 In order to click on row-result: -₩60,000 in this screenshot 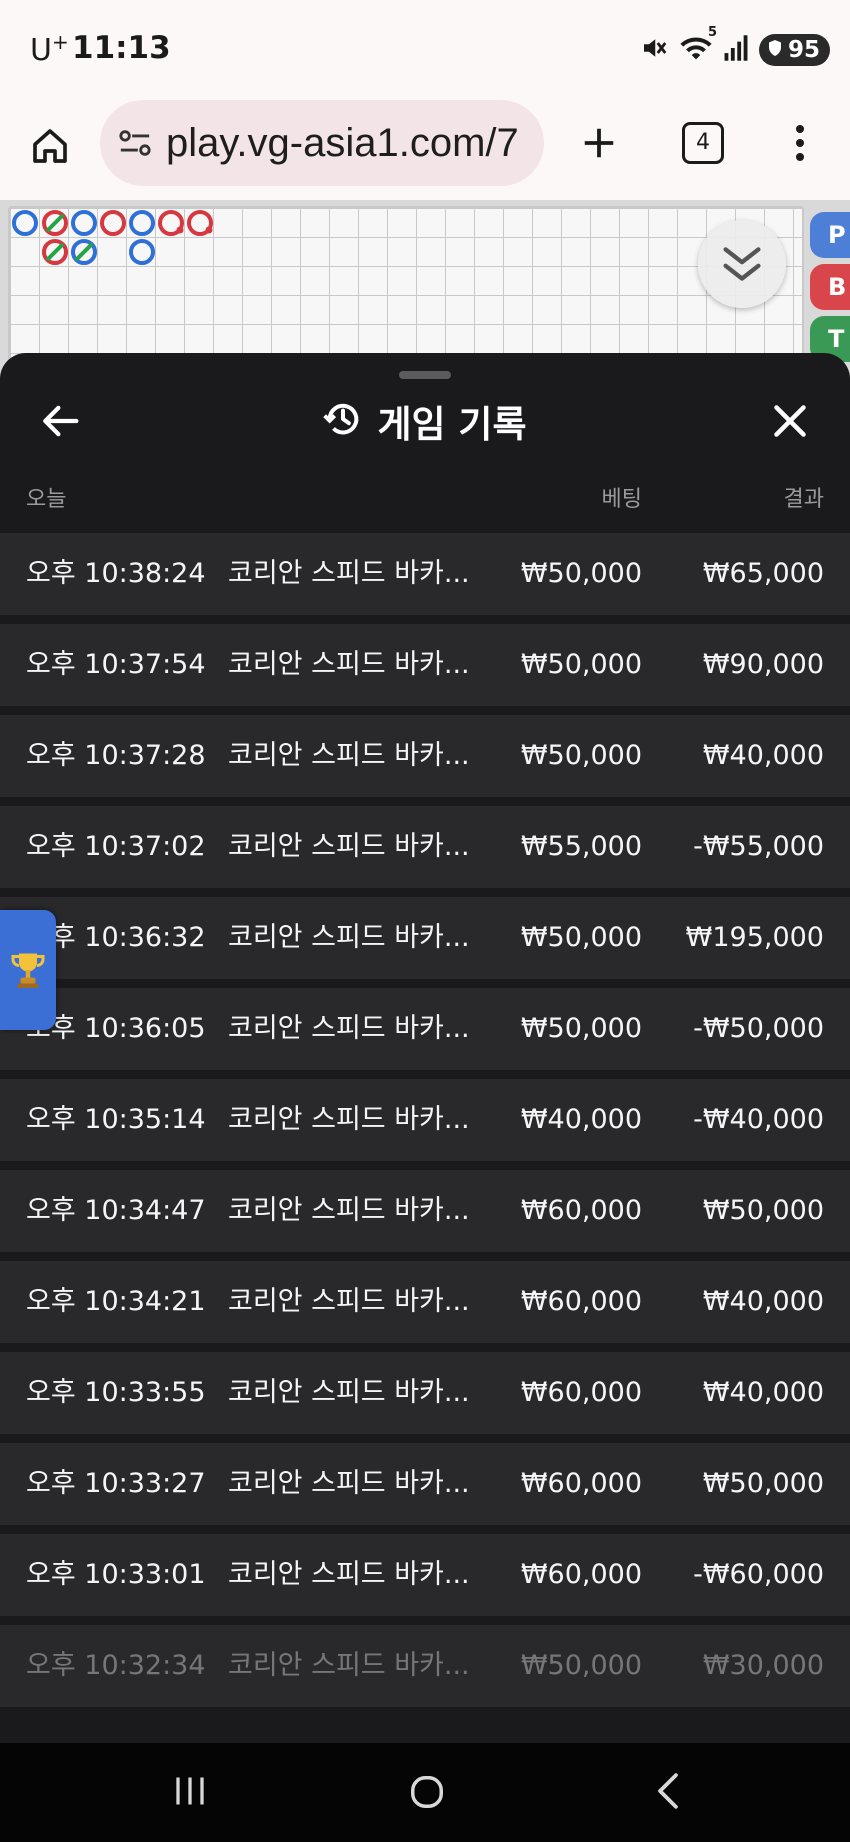, I will do `click(758, 1574)`.